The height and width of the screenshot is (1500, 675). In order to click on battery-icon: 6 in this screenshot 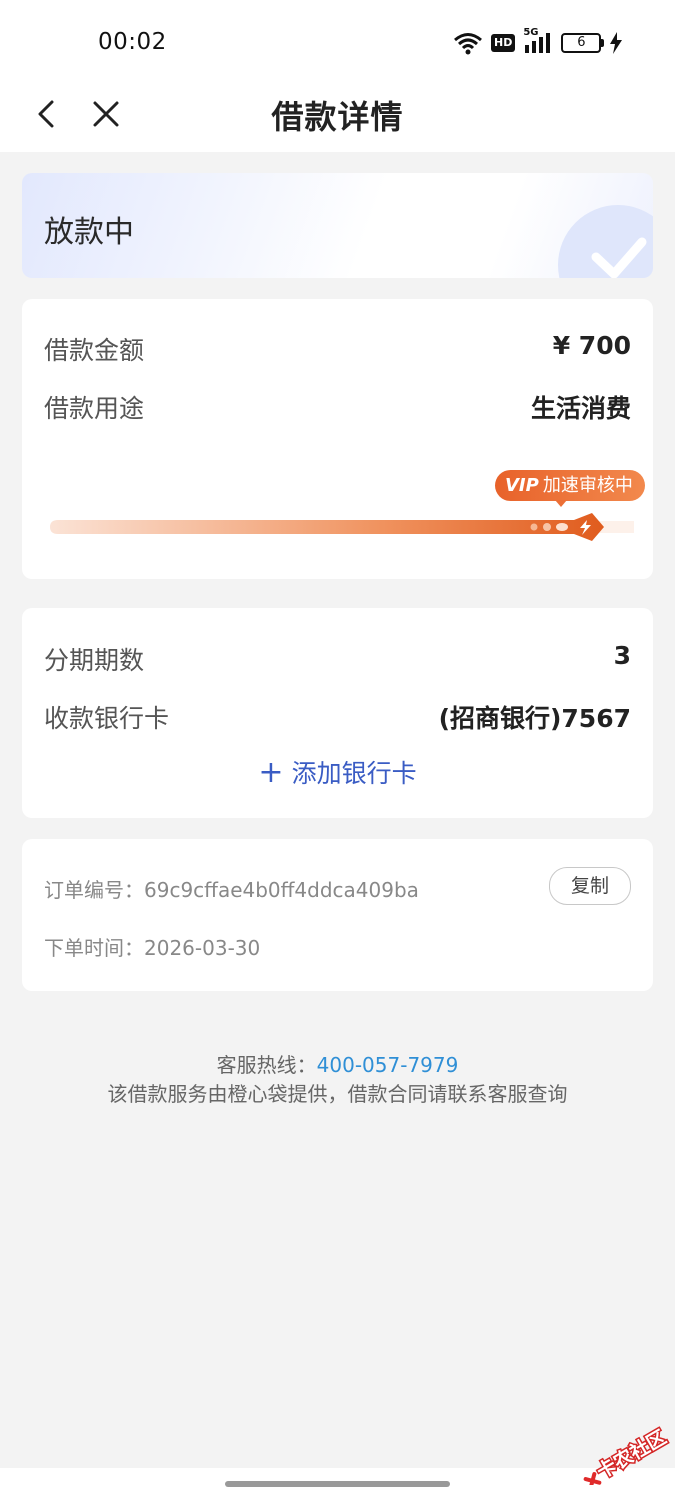, I will do `click(583, 43)`.